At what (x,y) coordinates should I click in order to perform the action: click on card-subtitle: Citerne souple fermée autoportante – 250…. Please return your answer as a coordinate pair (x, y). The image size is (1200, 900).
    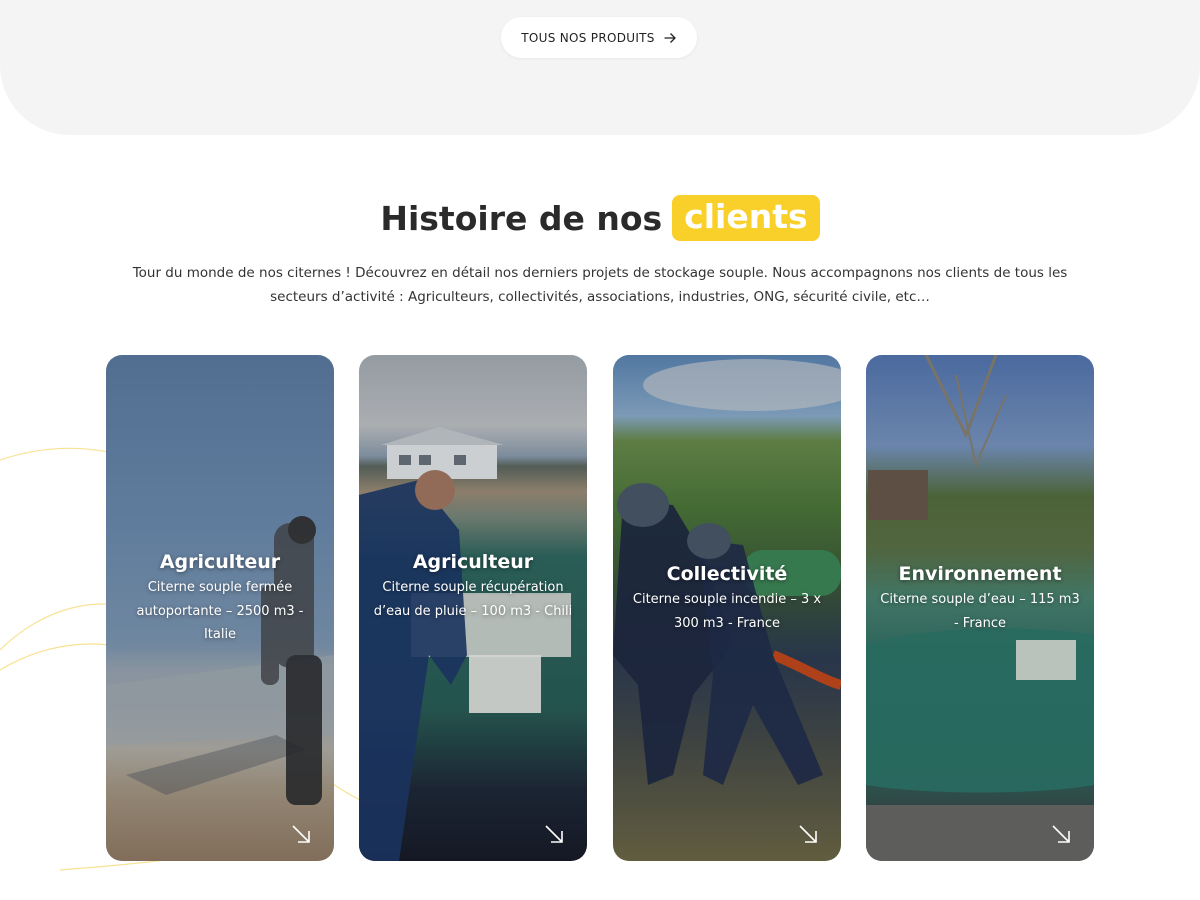
    Looking at the image, I should click on (220, 611).